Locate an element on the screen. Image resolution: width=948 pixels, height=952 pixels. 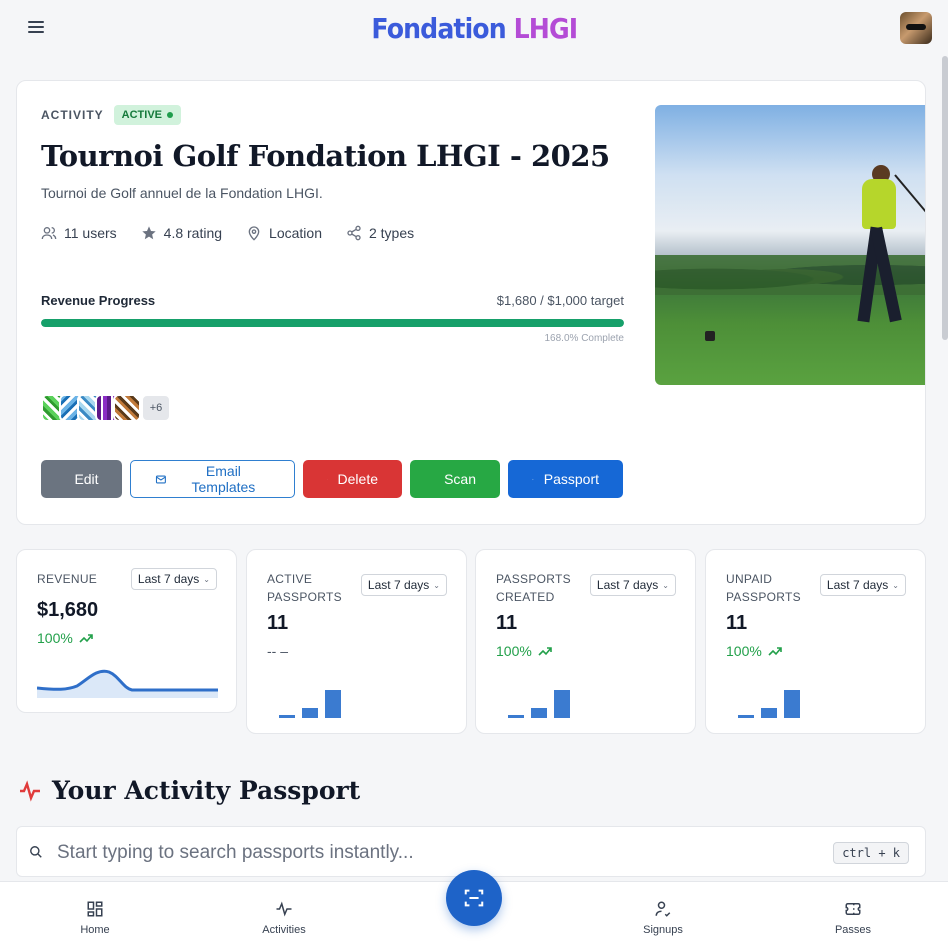
location-pin-icon is located at coordinates (254, 233).